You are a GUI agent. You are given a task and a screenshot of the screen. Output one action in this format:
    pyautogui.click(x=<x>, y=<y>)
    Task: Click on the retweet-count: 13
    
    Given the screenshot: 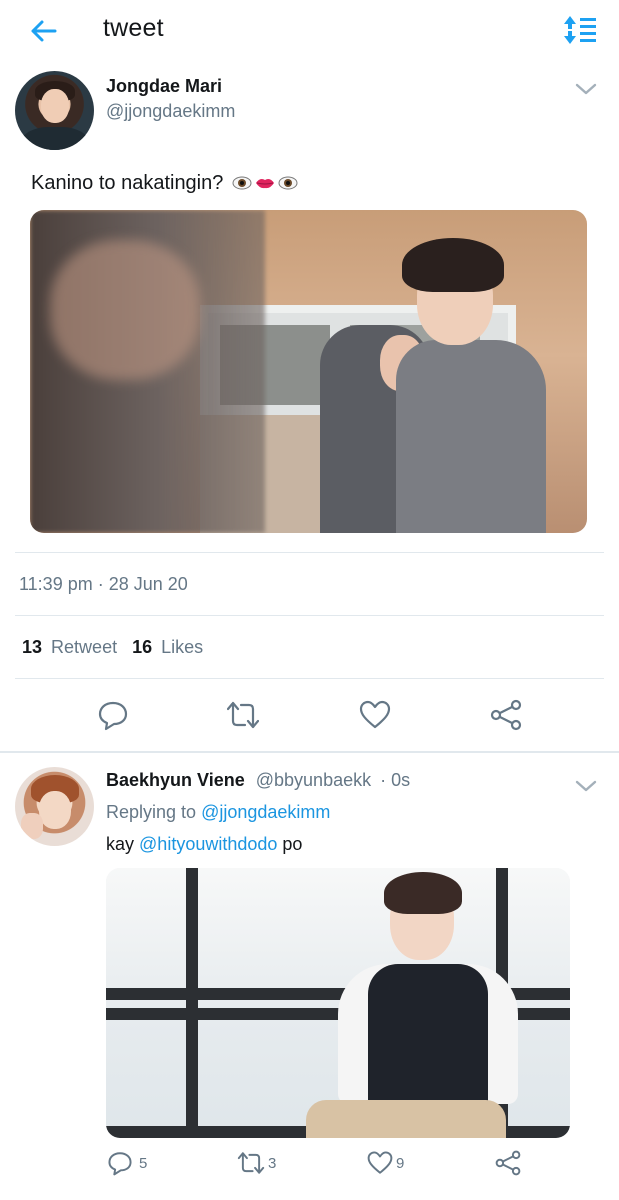 What is the action you would take?
    pyautogui.click(x=32, y=647)
    